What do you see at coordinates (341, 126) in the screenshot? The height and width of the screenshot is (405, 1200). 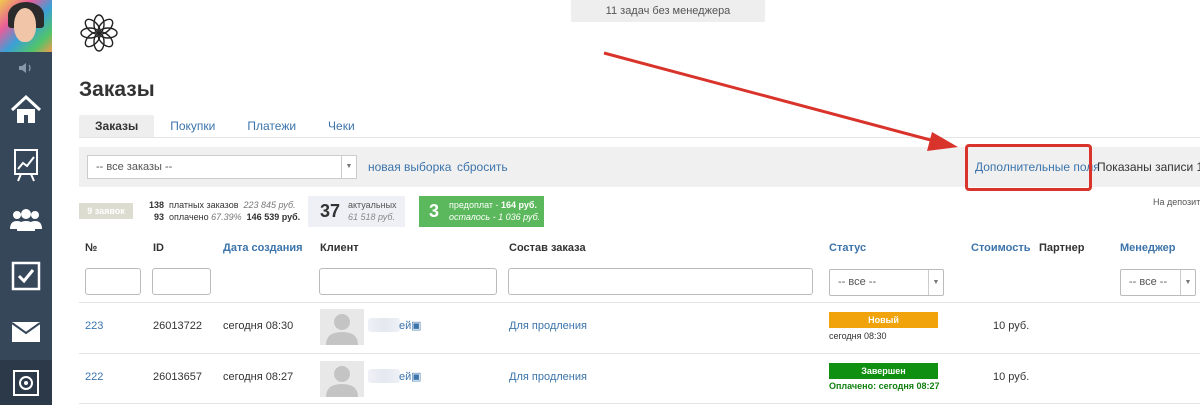 I see `tab-receipts: Чеки` at bounding box center [341, 126].